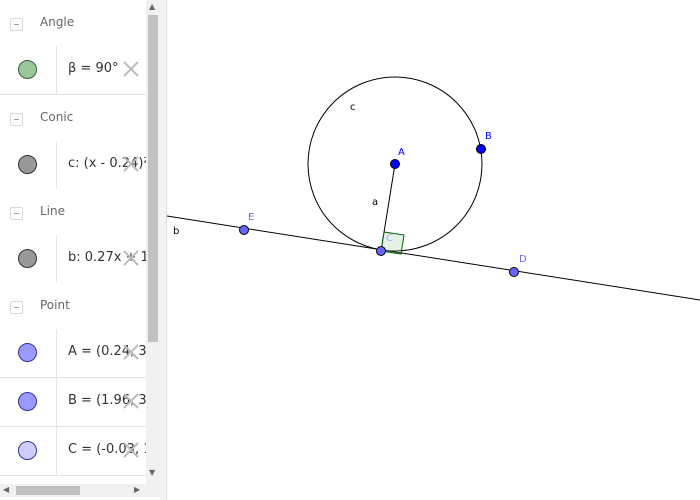  I want to click on point-b-label: B, so click(488, 136).